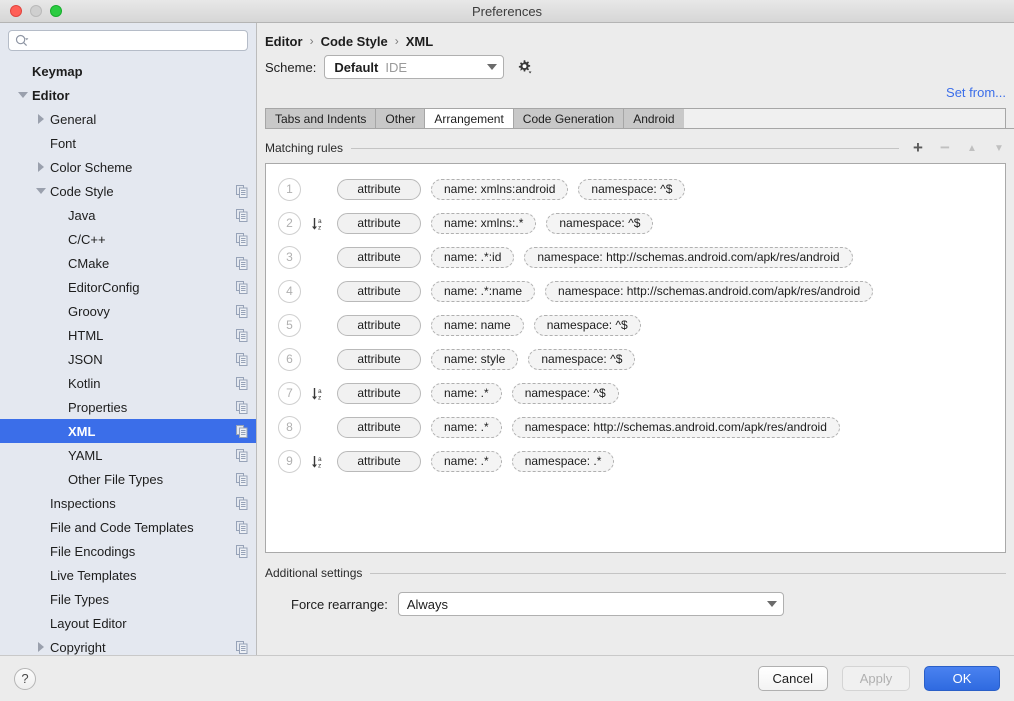 The image size is (1014, 701). What do you see at coordinates (128, 311) in the screenshot?
I see `sidebar-item-groovy: Groovy` at bounding box center [128, 311].